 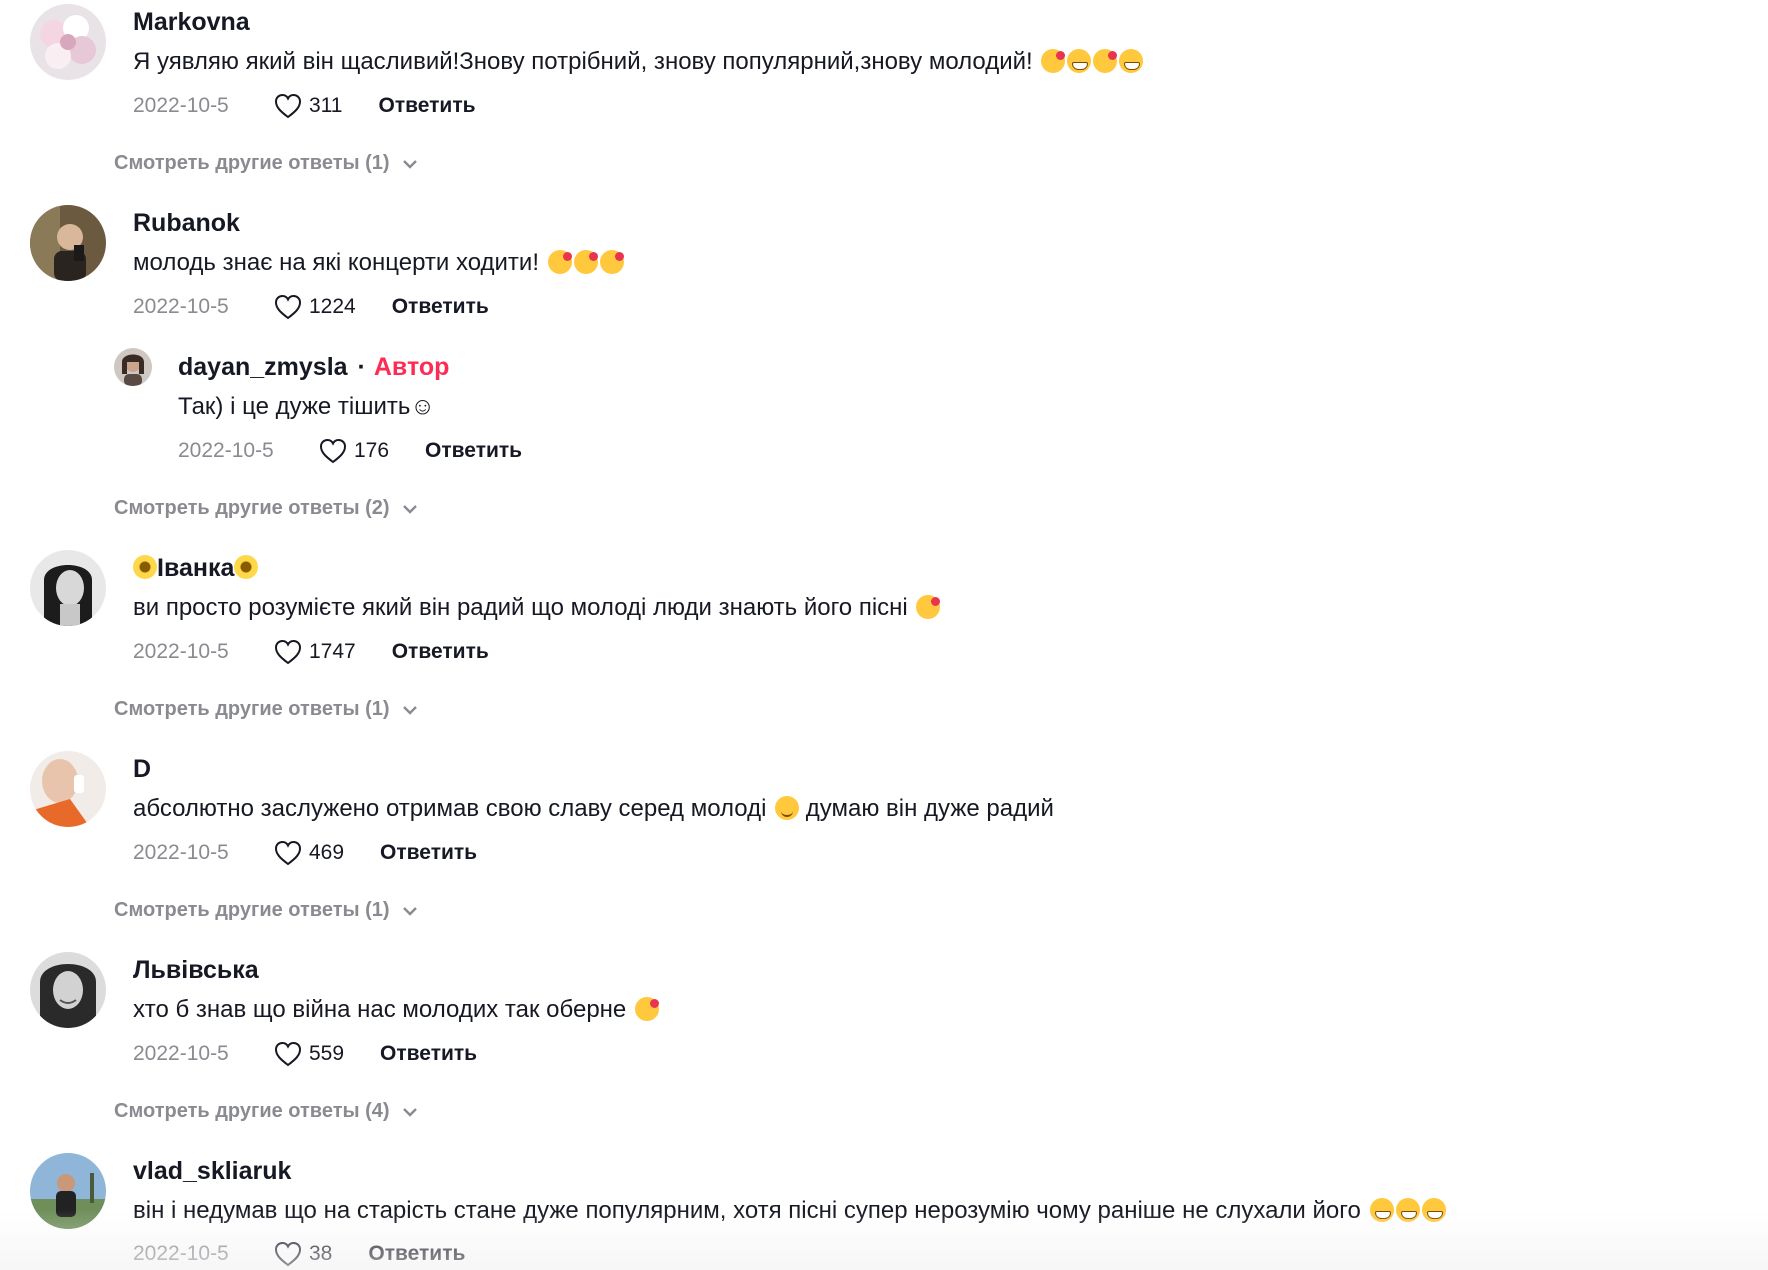 I want to click on like-button: 1224, so click(x=314, y=307).